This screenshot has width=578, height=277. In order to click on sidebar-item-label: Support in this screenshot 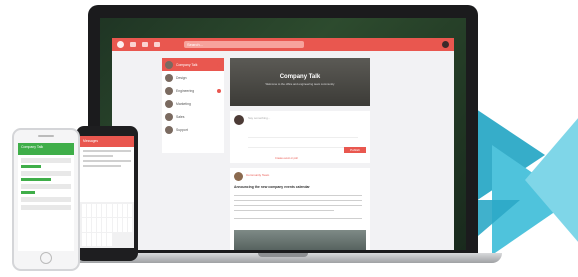, I will do `click(182, 129)`.